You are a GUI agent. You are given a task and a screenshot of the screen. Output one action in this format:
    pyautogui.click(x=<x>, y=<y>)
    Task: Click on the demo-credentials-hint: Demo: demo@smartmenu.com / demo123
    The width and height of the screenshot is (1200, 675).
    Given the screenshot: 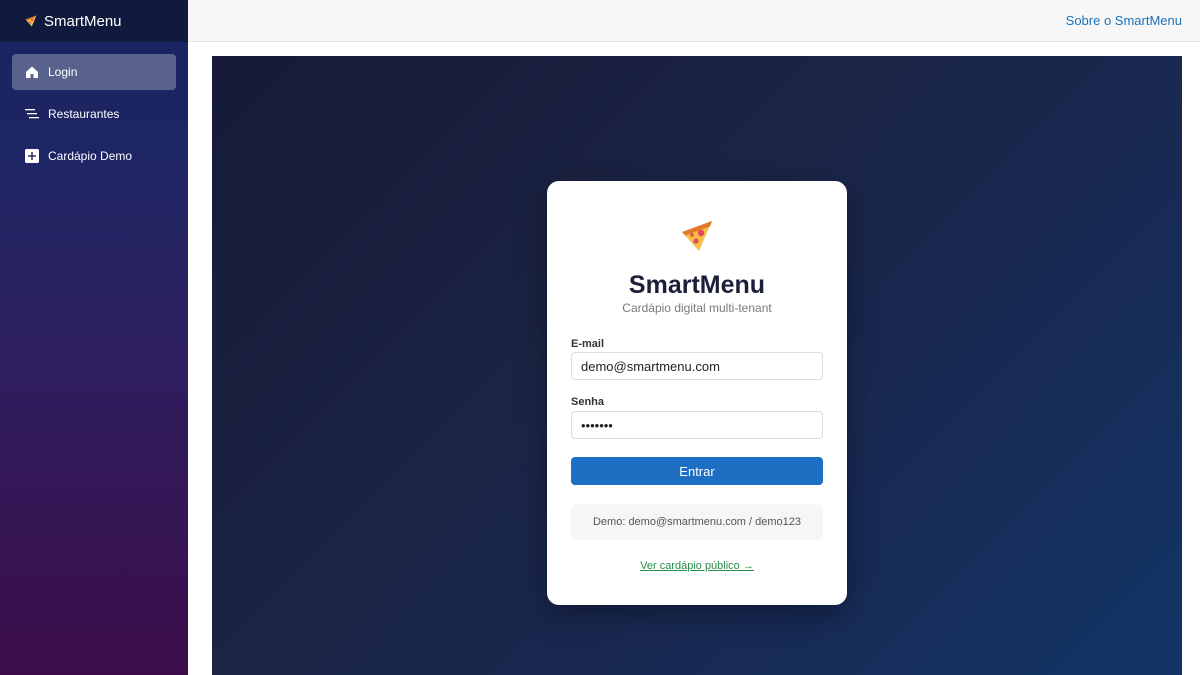 What is the action you would take?
    pyautogui.click(x=697, y=522)
    